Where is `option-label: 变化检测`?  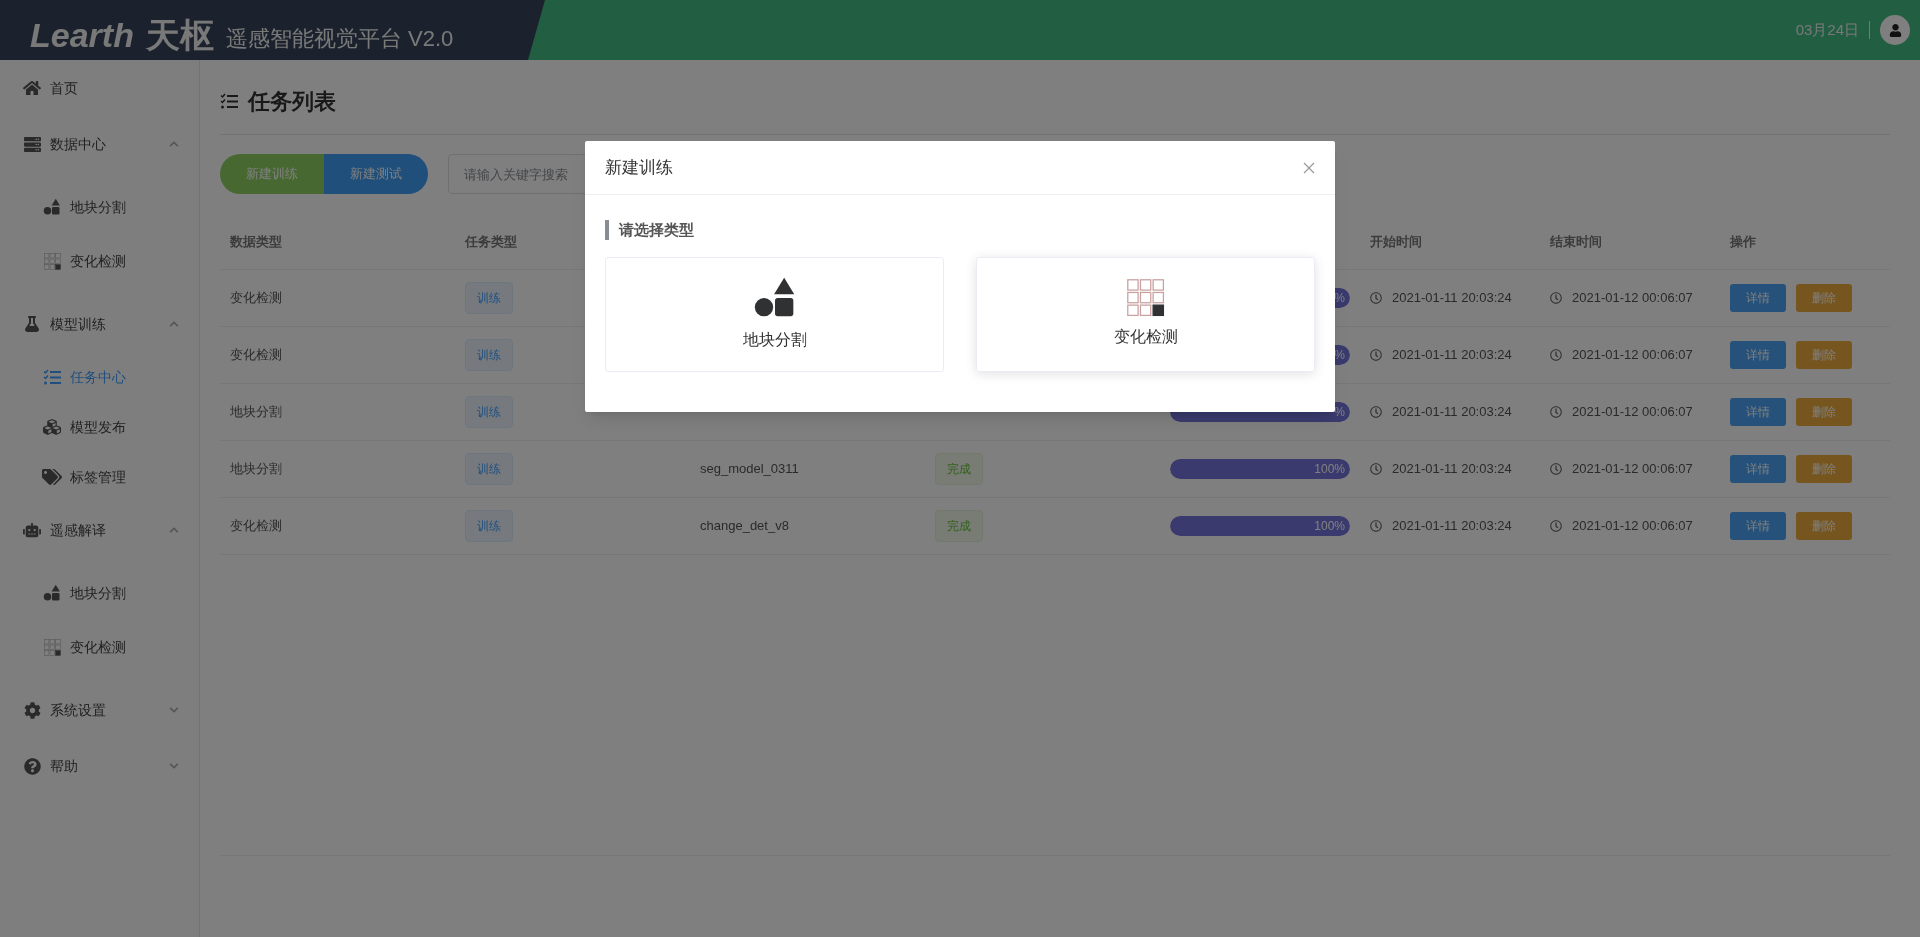
option-label: 变化检测 is located at coordinates (1145, 337).